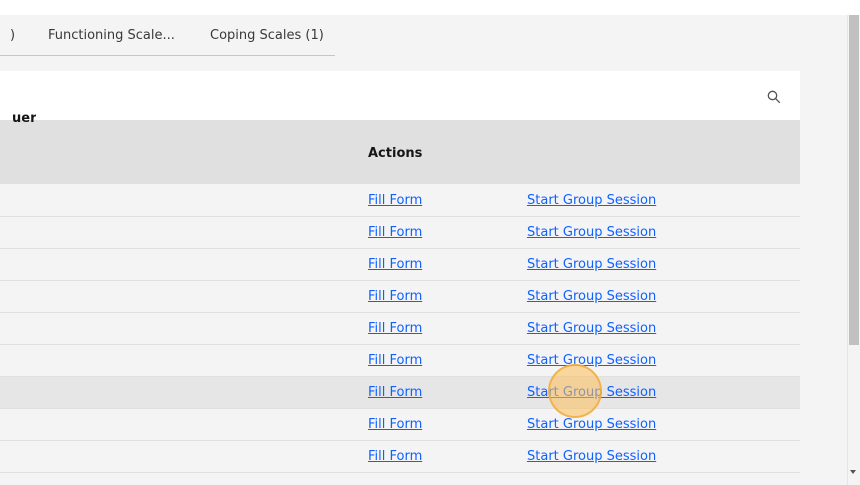 The height and width of the screenshot is (485, 860). What do you see at coordinates (854, 180) in the screenshot?
I see `scrollbar-thumb` at bounding box center [854, 180].